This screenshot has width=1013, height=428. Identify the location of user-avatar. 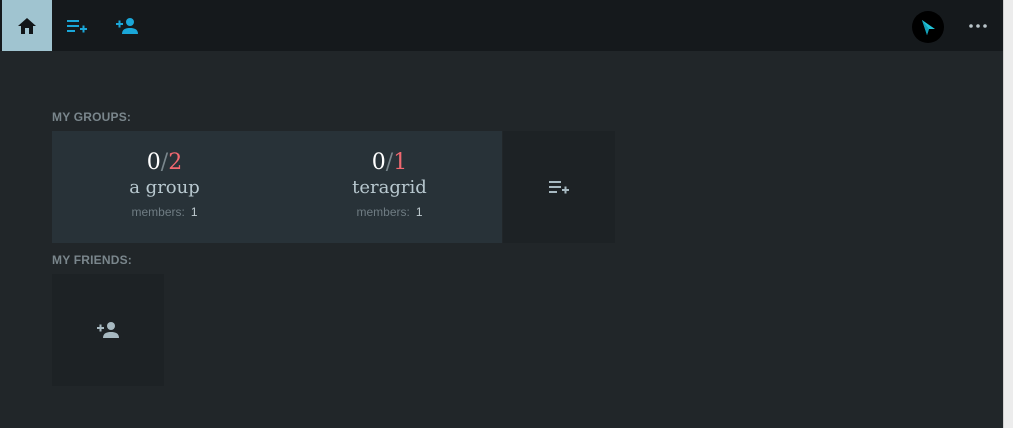
(928, 27).